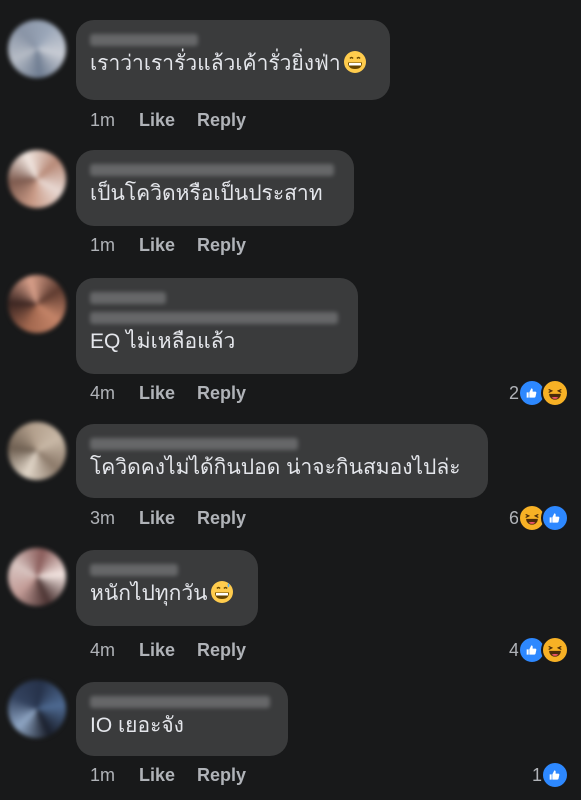  I want to click on comment-text: หนักไปทุกวัน, so click(149, 593).